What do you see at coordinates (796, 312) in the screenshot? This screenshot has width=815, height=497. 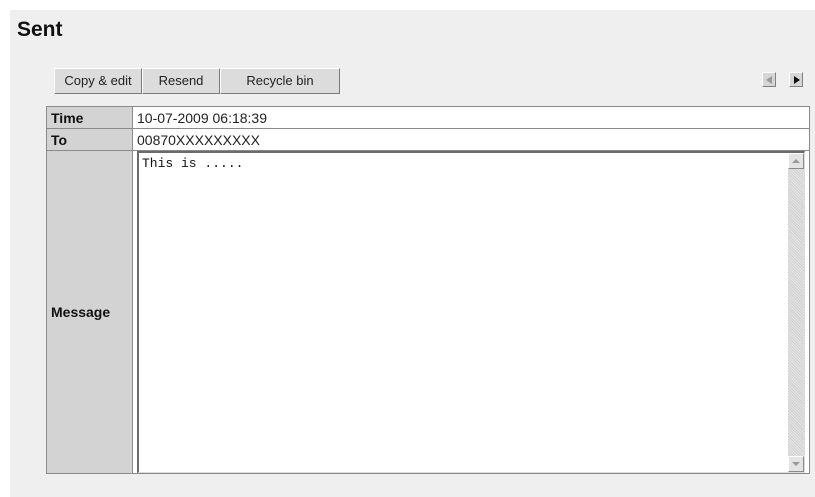 I see `vertical-scrollbar` at bounding box center [796, 312].